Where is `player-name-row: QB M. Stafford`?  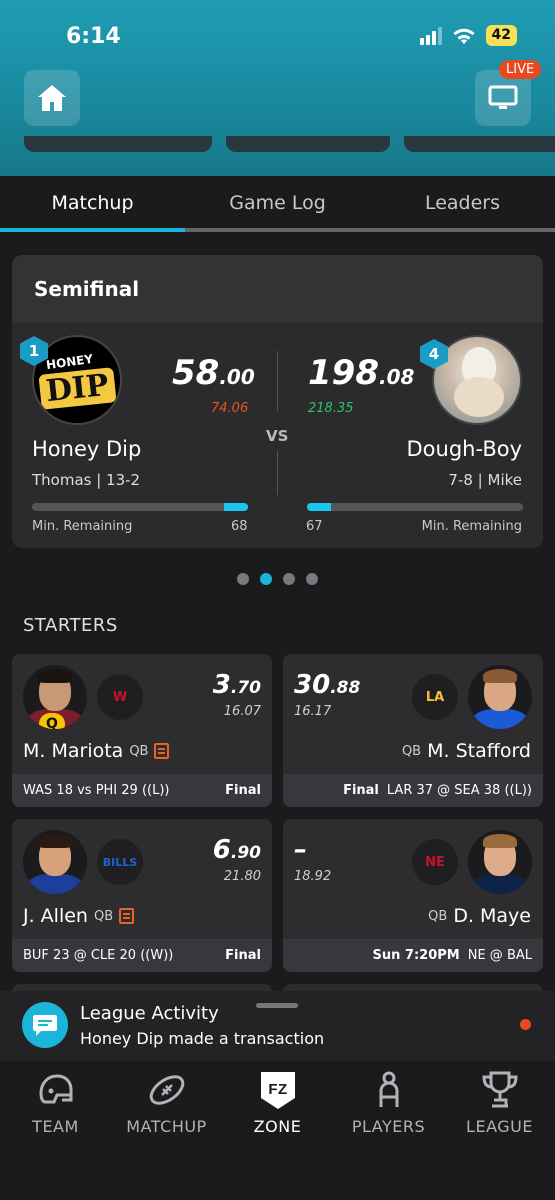 player-name-row: QB M. Stafford is located at coordinates (466, 751).